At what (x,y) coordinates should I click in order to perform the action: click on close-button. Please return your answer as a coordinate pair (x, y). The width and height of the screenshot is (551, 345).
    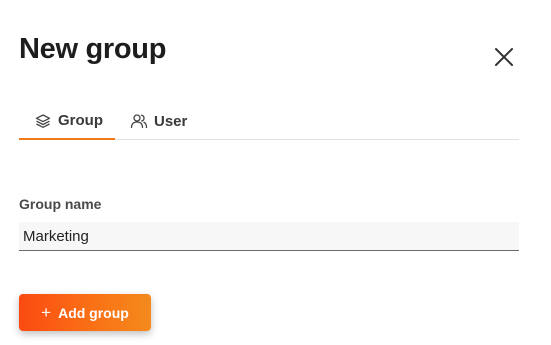
    Looking at the image, I should click on (504, 57).